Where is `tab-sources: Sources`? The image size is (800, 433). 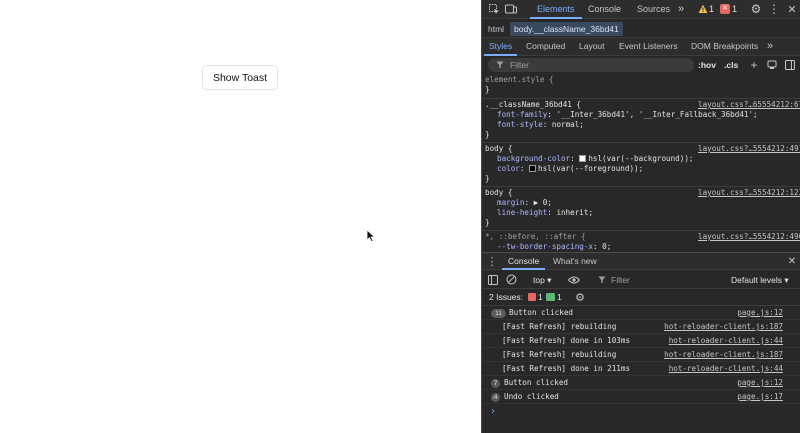 tab-sources: Sources is located at coordinates (653, 9).